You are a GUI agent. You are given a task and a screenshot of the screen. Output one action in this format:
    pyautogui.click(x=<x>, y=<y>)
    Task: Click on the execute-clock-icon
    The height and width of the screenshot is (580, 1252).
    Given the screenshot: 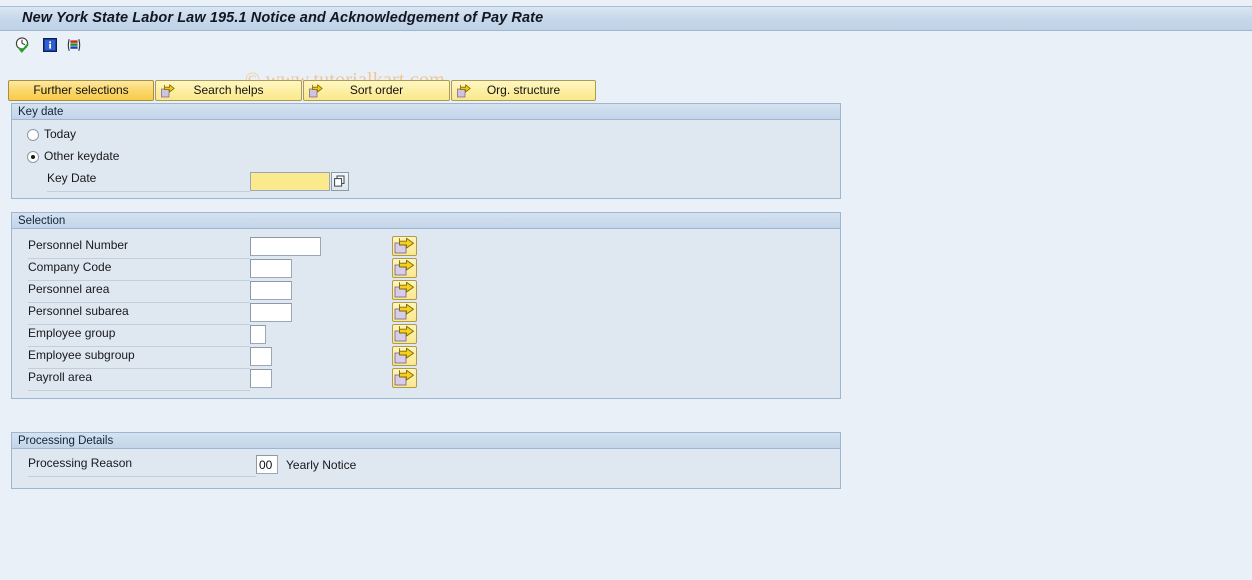 What is the action you would take?
    pyautogui.click(x=23, y=45)
    